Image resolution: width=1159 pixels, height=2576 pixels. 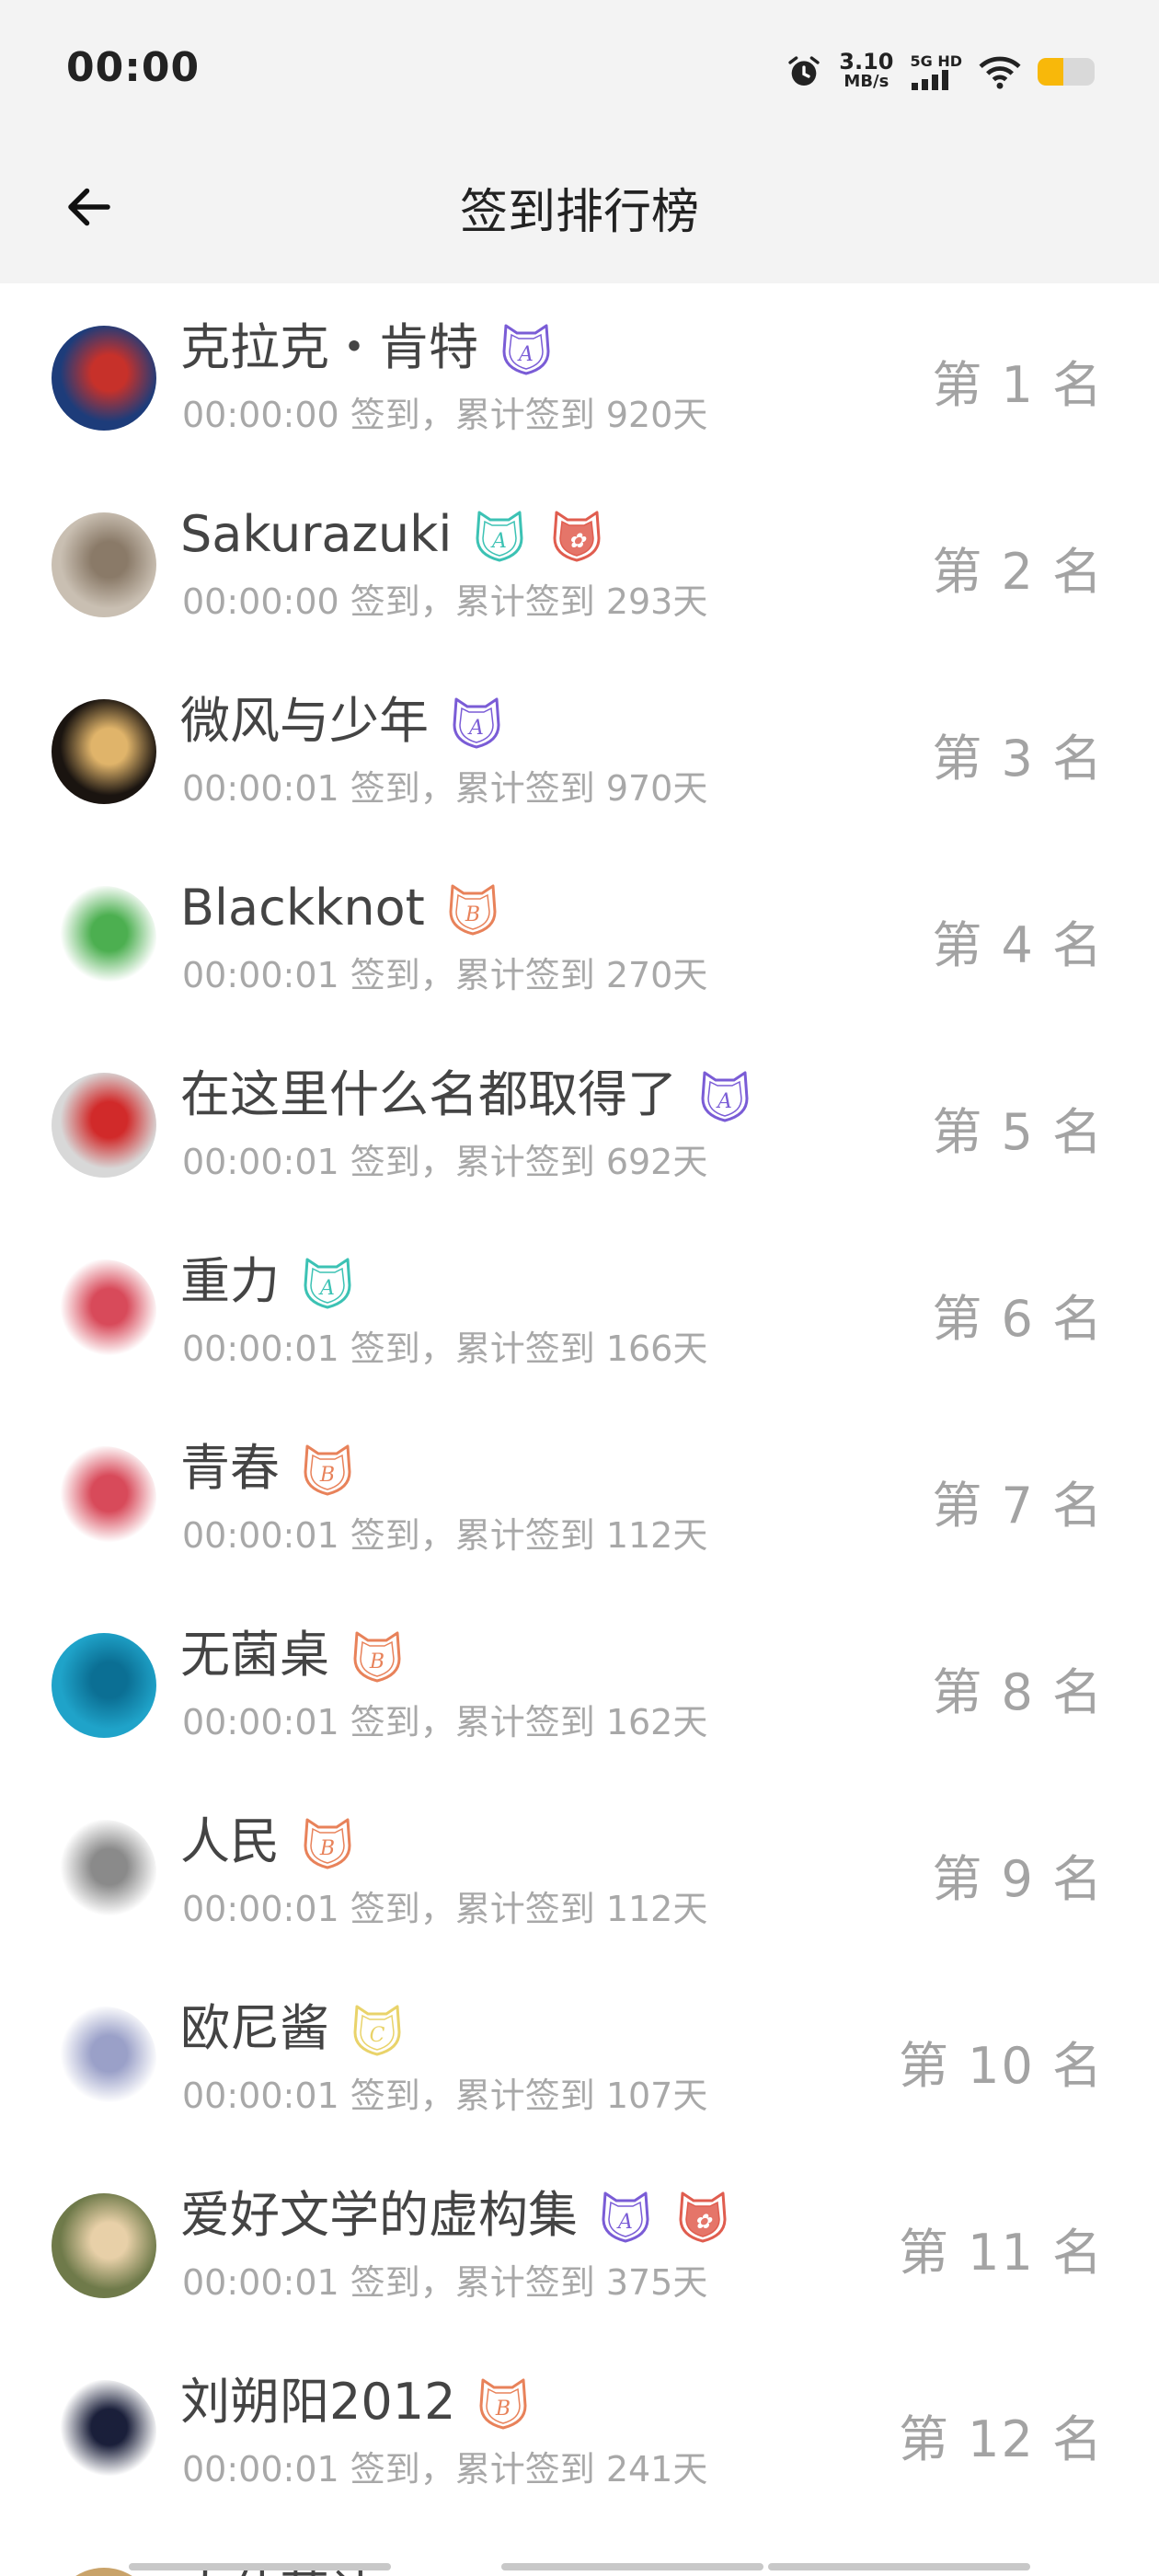 What do you see at coordinates (579, 1684) in the screenshot?
I see `list-item: 无菌桌 B 00:00:01 签到，累计签到 162天 第 8 名` at bounding box center [579, 1684].